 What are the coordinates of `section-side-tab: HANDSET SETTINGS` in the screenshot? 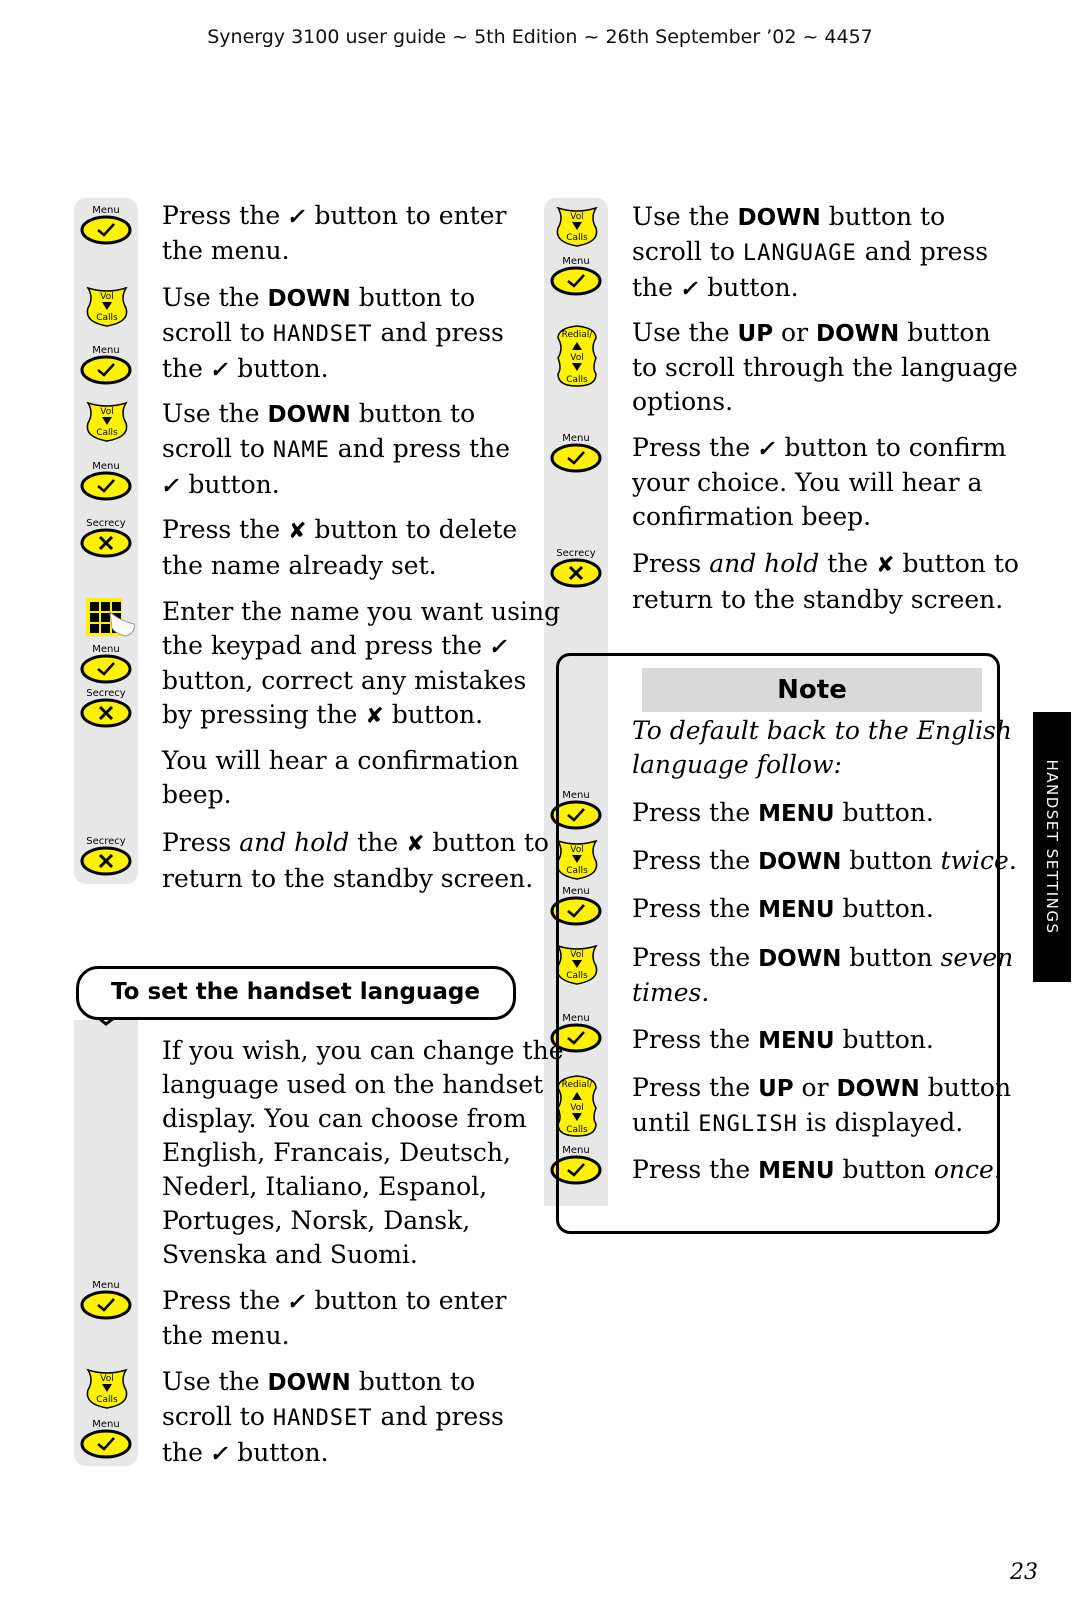 It's located at (1052, 847).